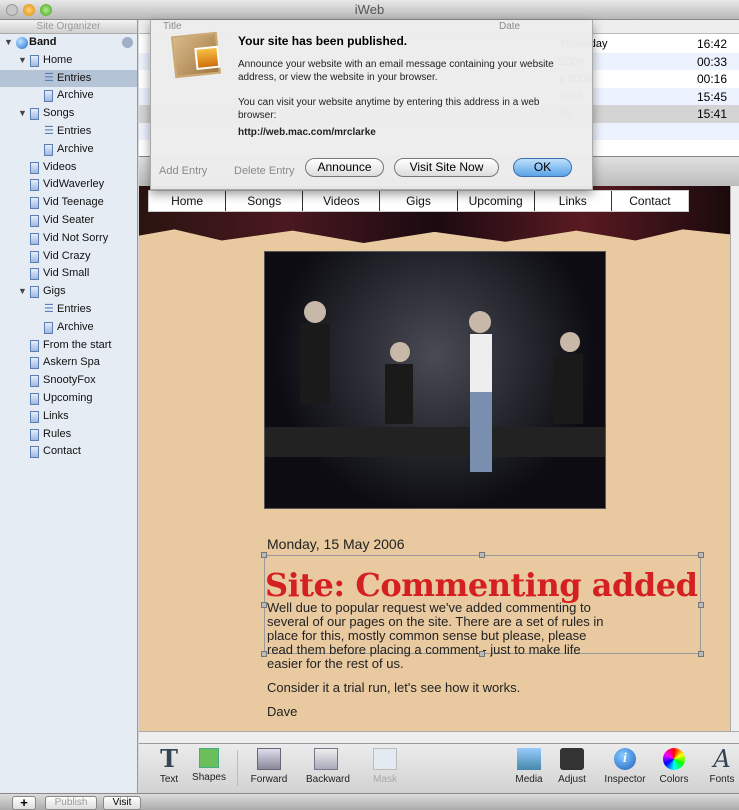 This screenshot has height=810, width=739. Describe the element at coordinates (269, 779) in the screenshot. I see `toolbar-label: Forward` at that location.